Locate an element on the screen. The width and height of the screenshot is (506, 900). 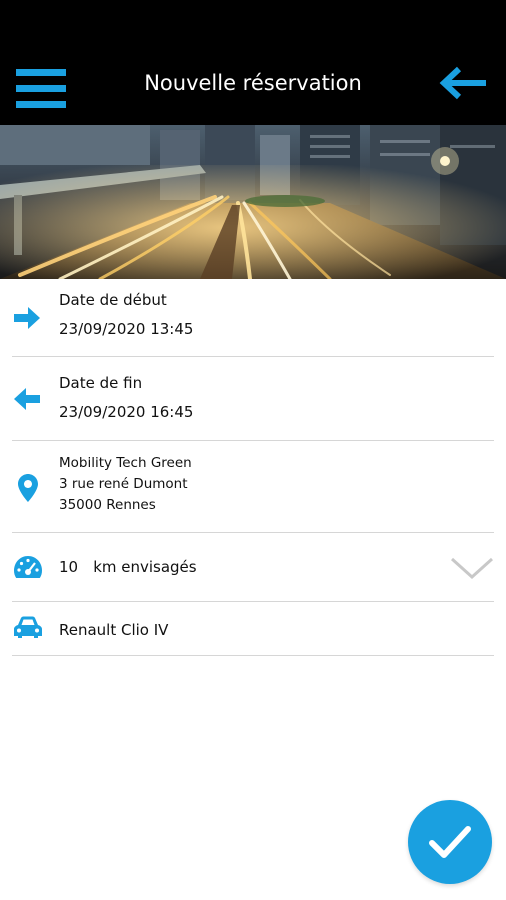
location-name: Mobility Tech Green is located at coordinates (125, 463).